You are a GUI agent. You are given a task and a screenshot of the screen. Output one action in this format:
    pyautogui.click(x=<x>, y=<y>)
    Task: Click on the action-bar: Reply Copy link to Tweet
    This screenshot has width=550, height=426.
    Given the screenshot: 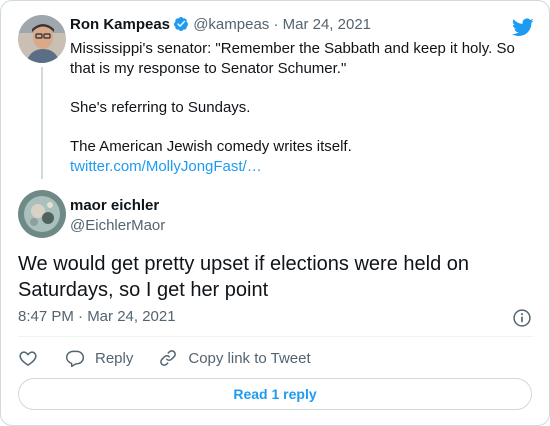 What is the action you would take?
    pyautogui.click(x=164, y=358)
    